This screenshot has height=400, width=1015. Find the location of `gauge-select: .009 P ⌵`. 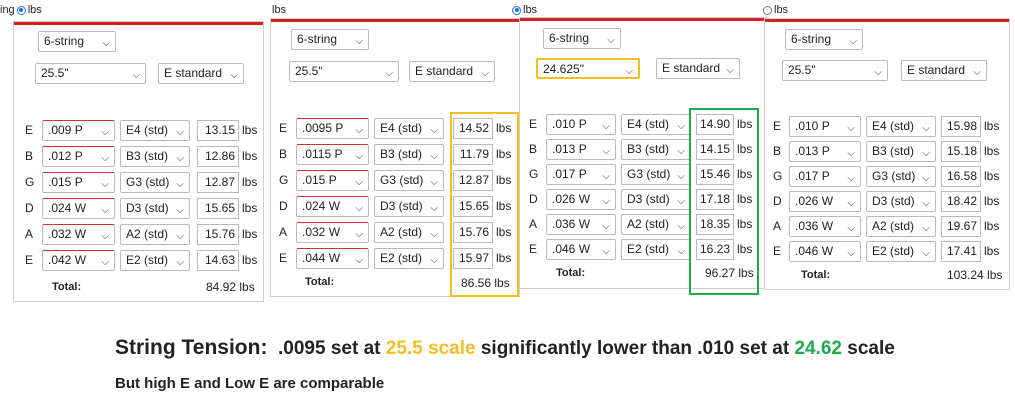

gauge-select: .009 P ⌵ is located at coordinates (78, 130).